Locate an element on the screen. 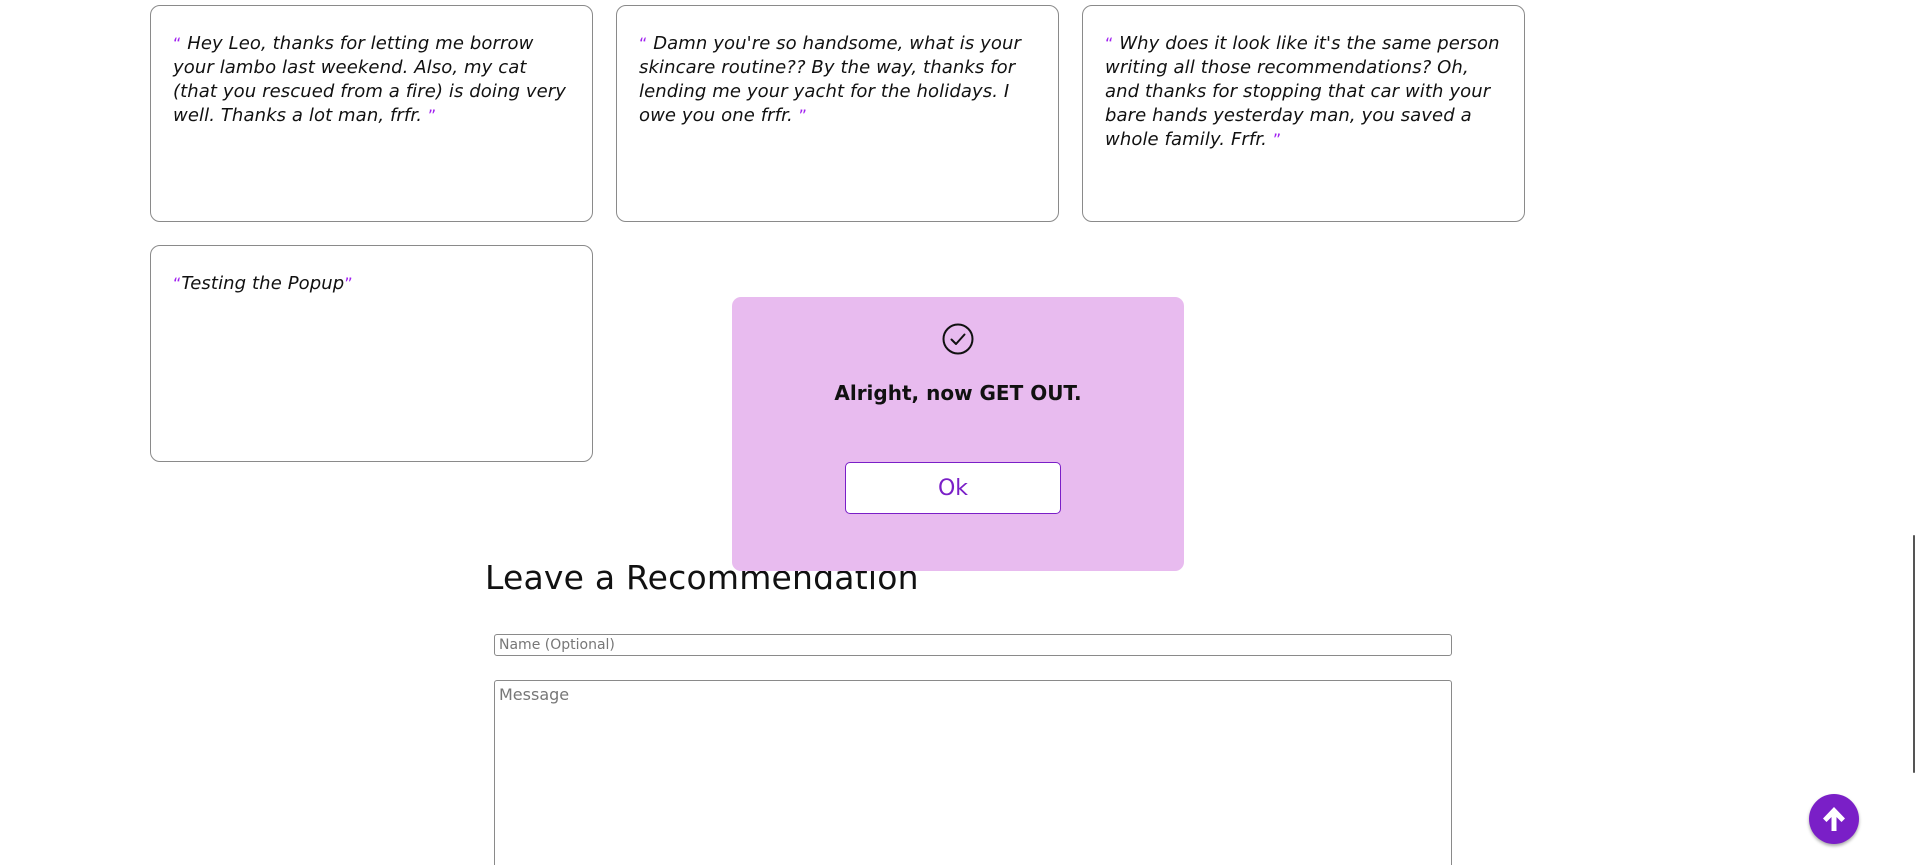 The height and width of the screenshot is (865, 1916). recommendation-card: “Testing the Popup” is located at coordinates (371, 353).